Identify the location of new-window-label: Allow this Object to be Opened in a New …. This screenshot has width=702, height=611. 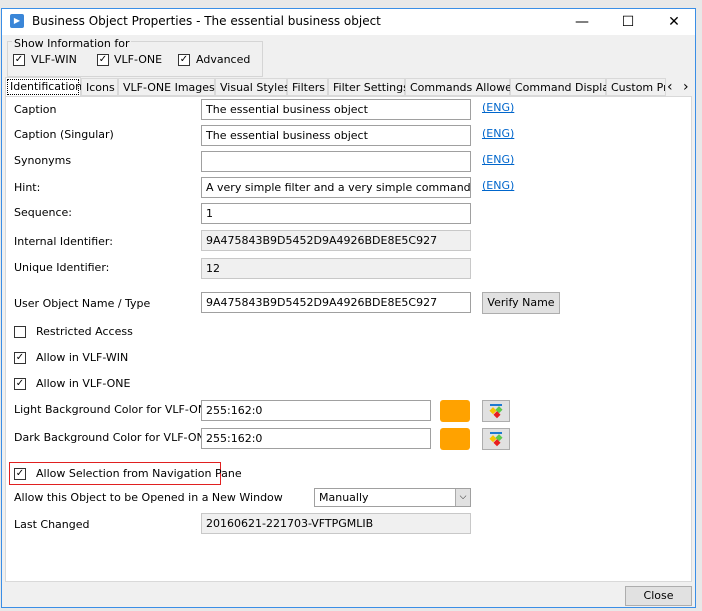
(148, 497).